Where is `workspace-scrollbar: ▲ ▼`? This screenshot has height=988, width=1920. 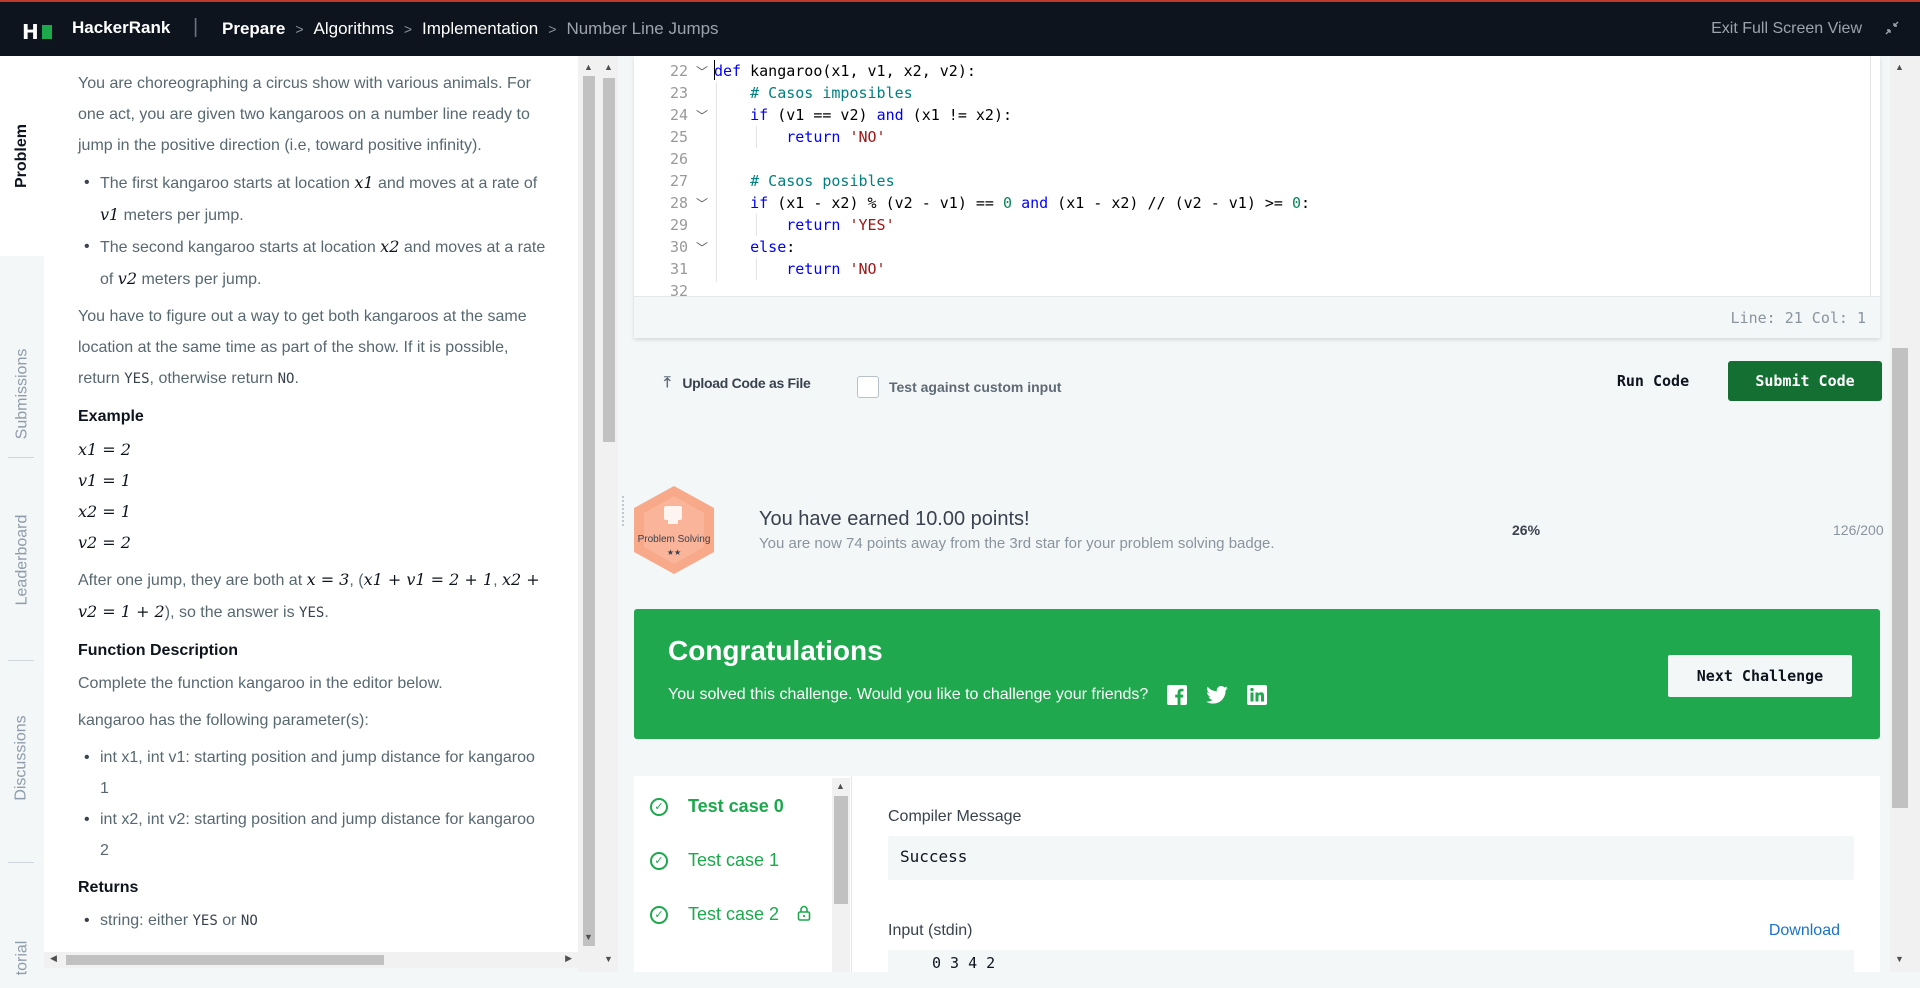 workspace-scrollbar: ▲ ▼ is located at coordinates (609, 514).